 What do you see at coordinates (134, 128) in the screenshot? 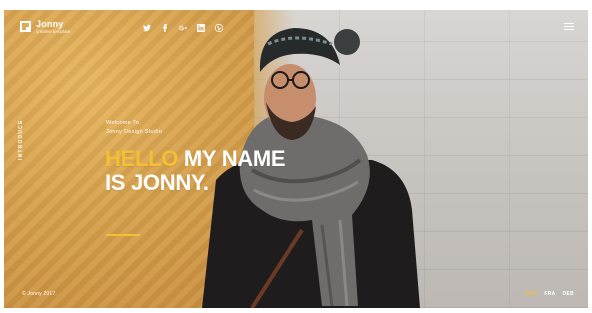
I see `welcome-text: Welcome To Jonny Design Studio` at bounding box center [134, 128].